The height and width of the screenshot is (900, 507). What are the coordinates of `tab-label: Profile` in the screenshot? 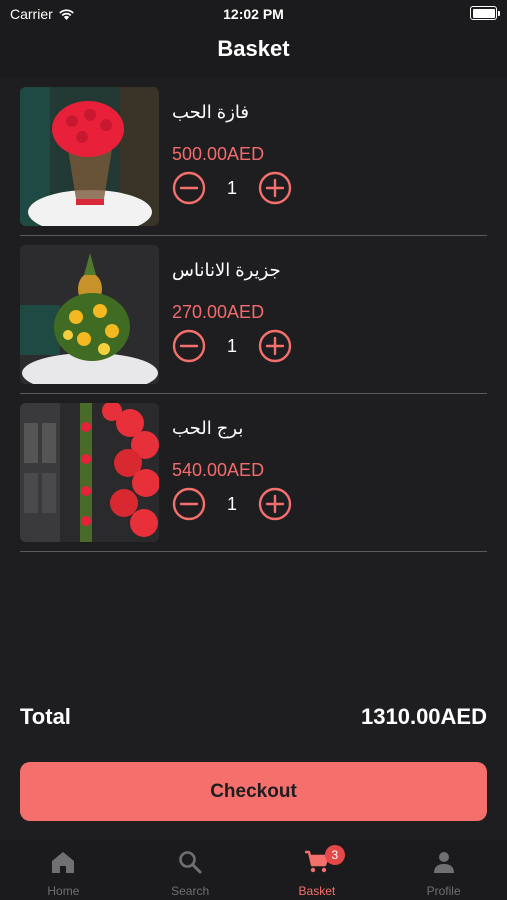 It's located at (443, 891).